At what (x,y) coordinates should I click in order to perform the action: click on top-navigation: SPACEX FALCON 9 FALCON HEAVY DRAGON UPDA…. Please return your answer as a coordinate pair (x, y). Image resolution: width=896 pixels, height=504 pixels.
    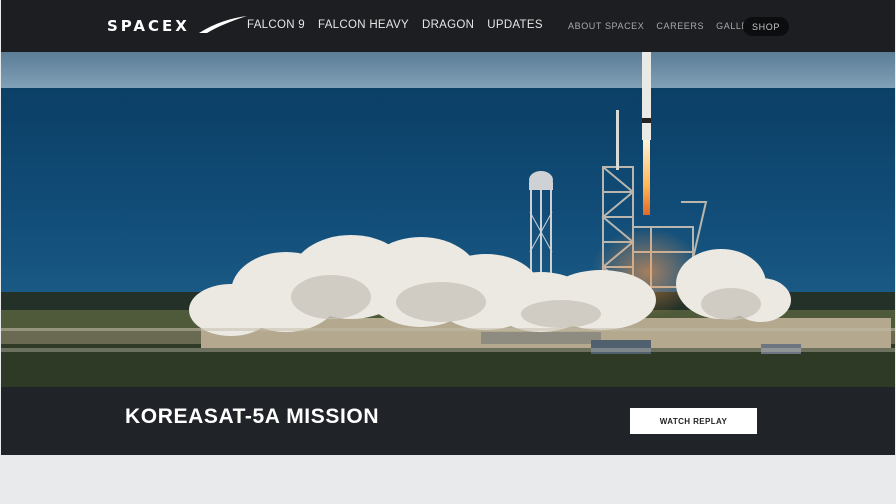
    Looking at the image, I should click on (448, 26).